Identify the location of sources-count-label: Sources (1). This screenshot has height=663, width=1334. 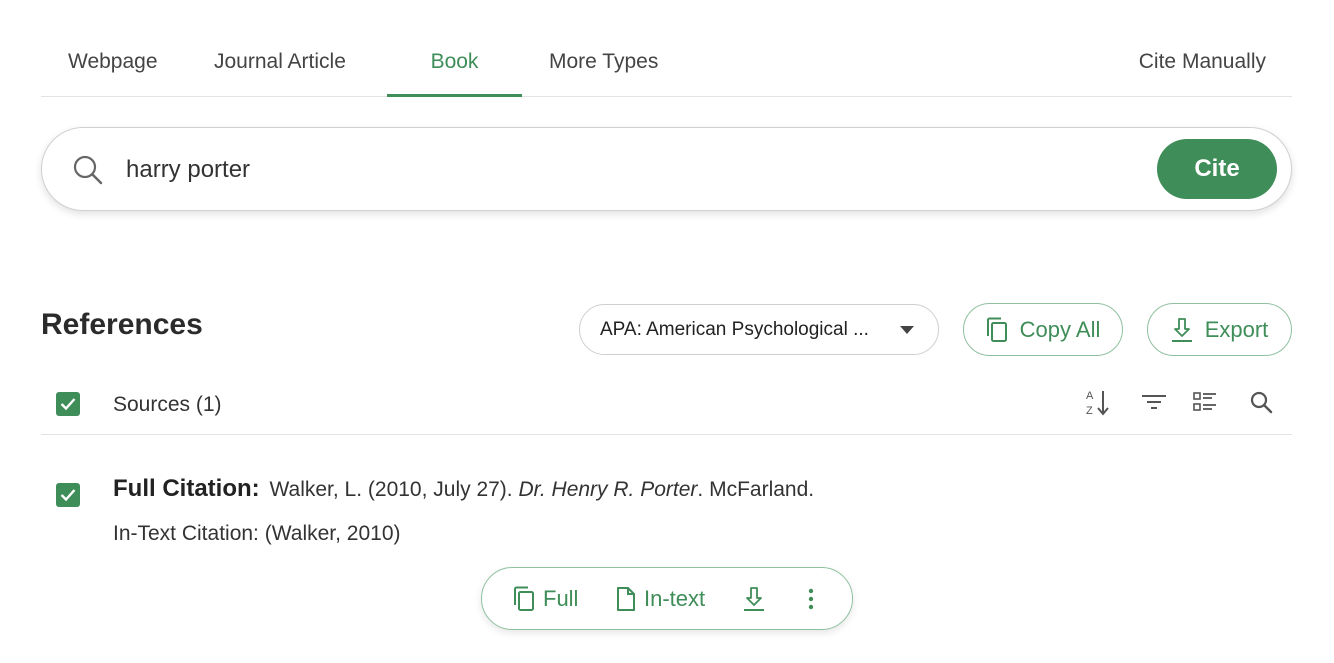
(167, 404).